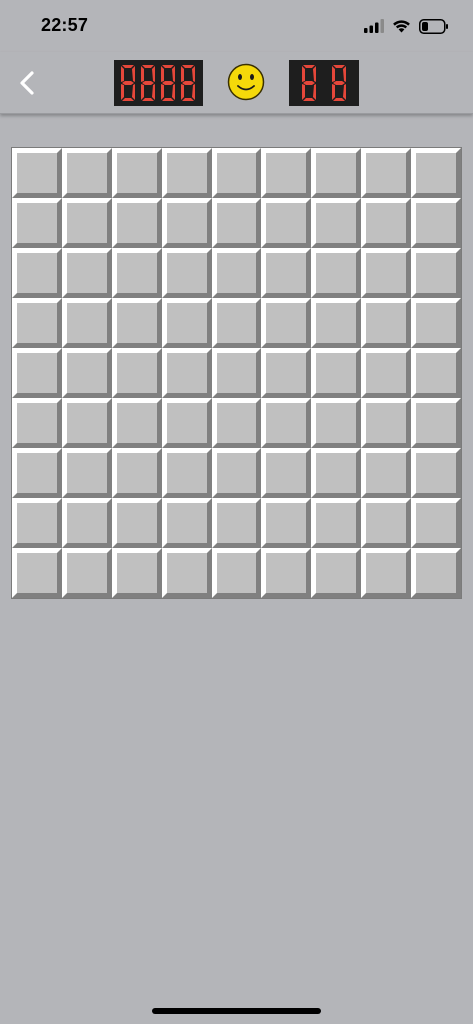  Describe the element at coordinates (309, 83) in the screenshot. I see `timer-digit` at that location.